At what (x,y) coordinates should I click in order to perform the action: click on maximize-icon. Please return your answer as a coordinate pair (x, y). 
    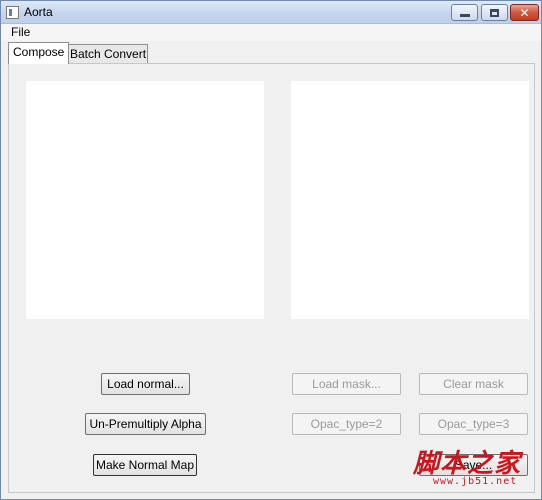
    Looking at the image, I should click on (494, 12).